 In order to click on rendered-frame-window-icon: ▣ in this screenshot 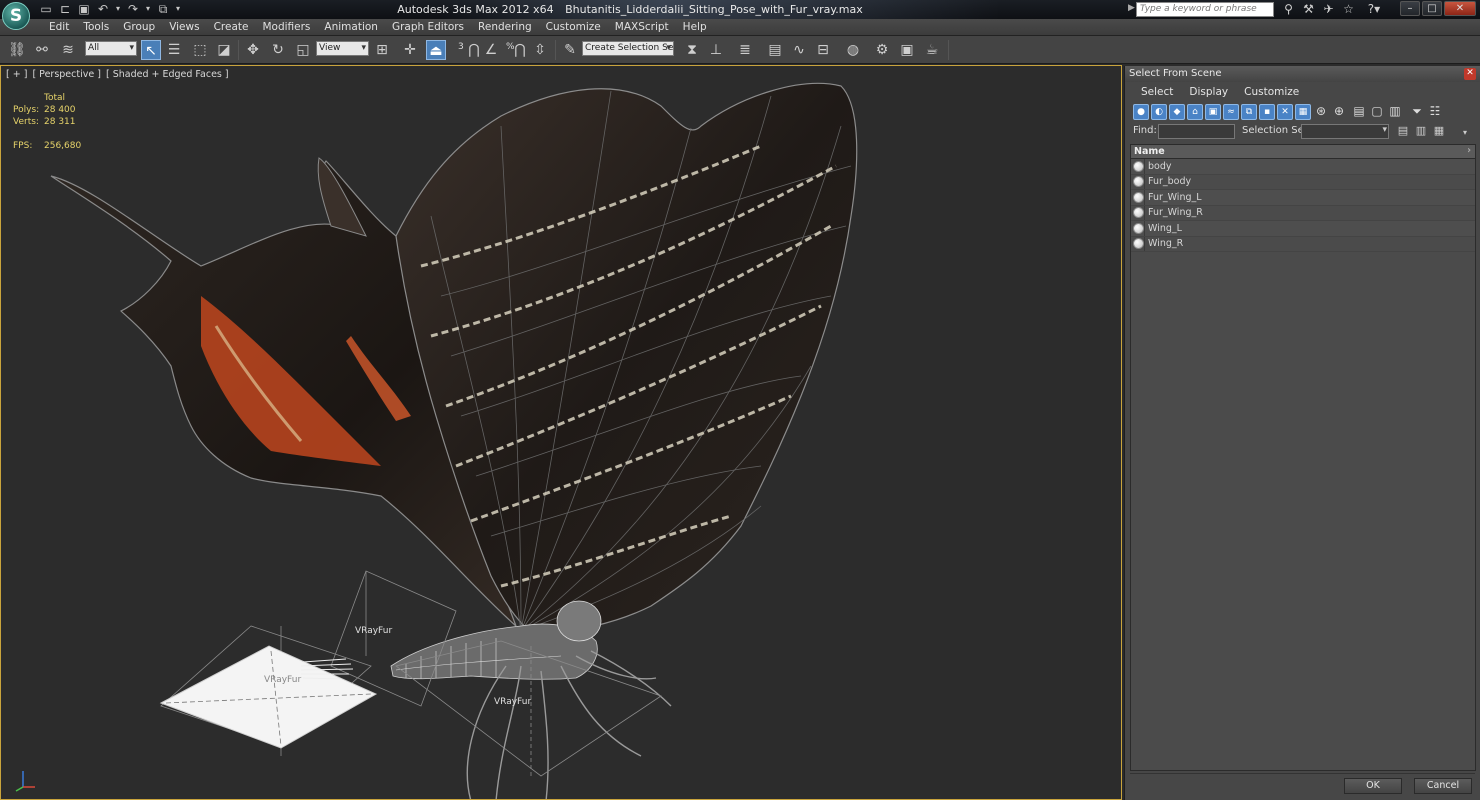, I will do `click(907, 50)`.